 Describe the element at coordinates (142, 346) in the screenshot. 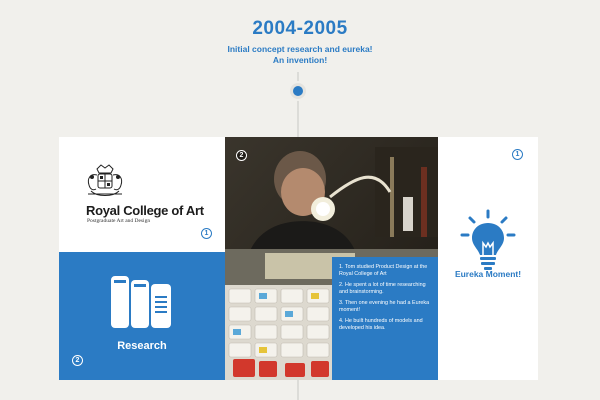

I see `research-label: Research` at that location.